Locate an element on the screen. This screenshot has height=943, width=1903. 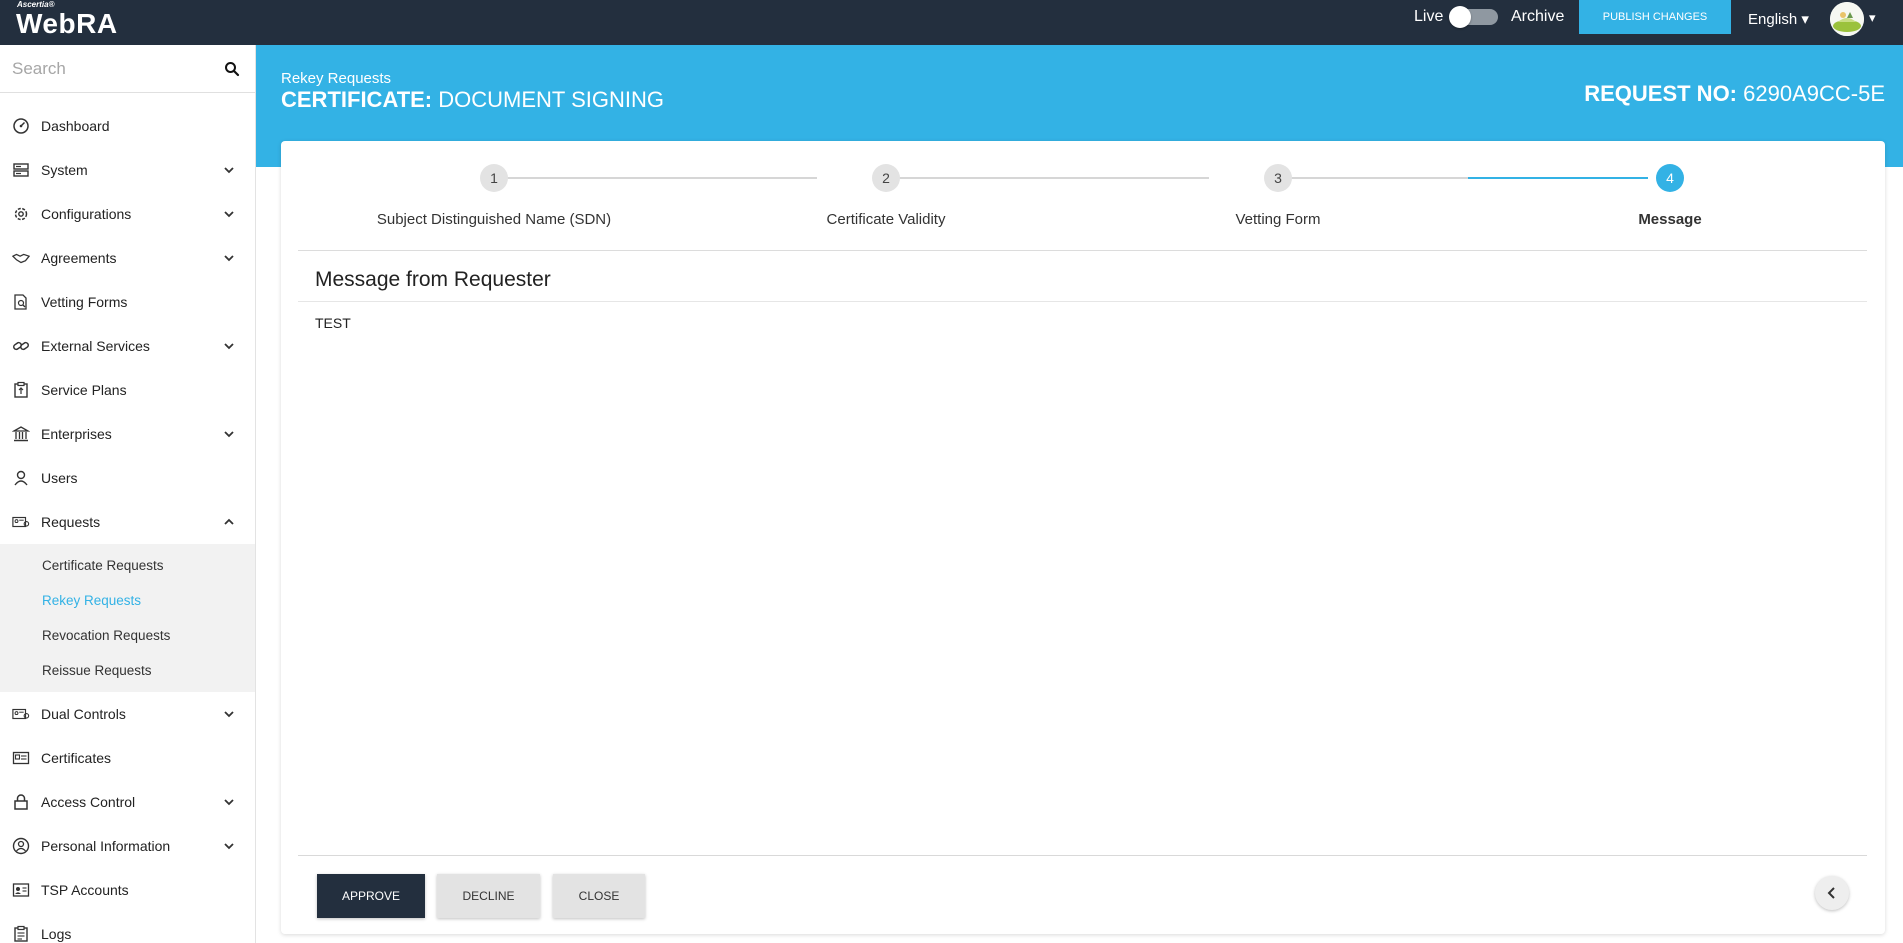
log-icon is located at coordinates (21, 934).